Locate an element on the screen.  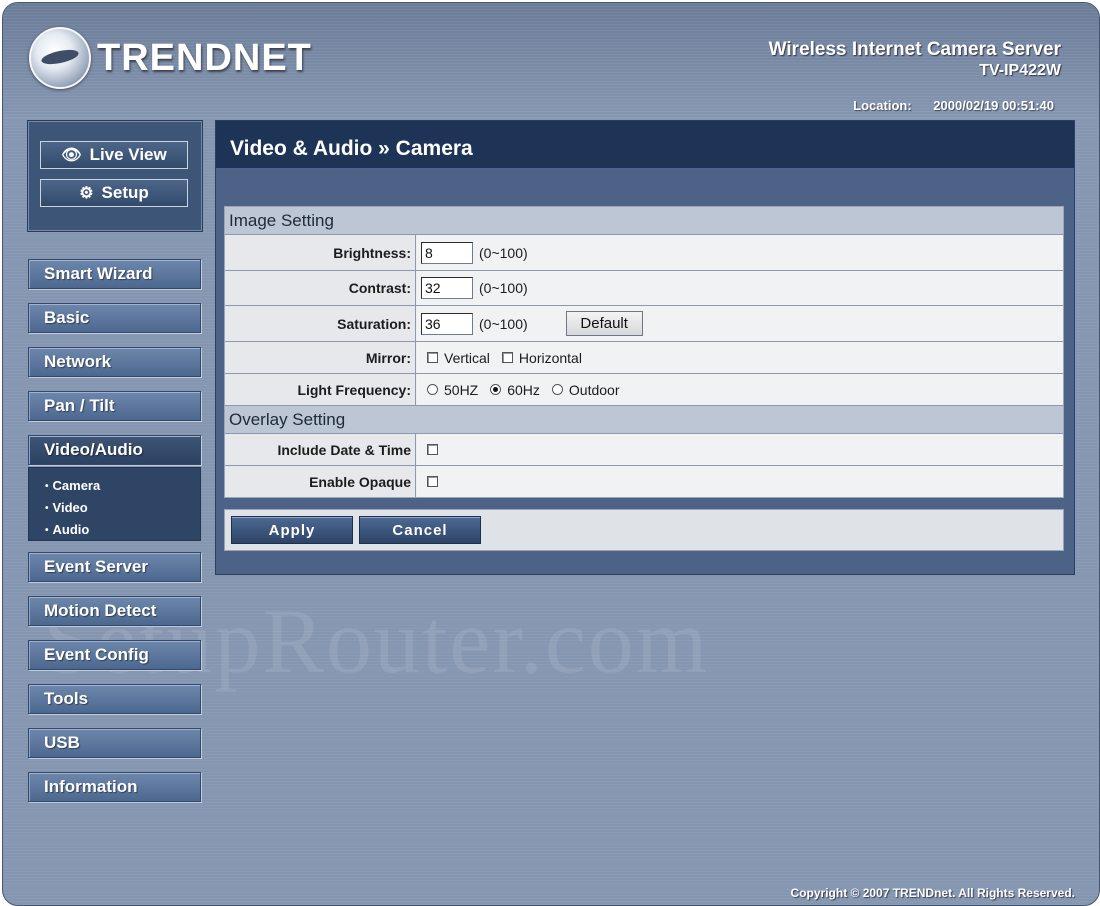
brightness-row: Brightness: (0~100) is located at coordinates (644, 253).